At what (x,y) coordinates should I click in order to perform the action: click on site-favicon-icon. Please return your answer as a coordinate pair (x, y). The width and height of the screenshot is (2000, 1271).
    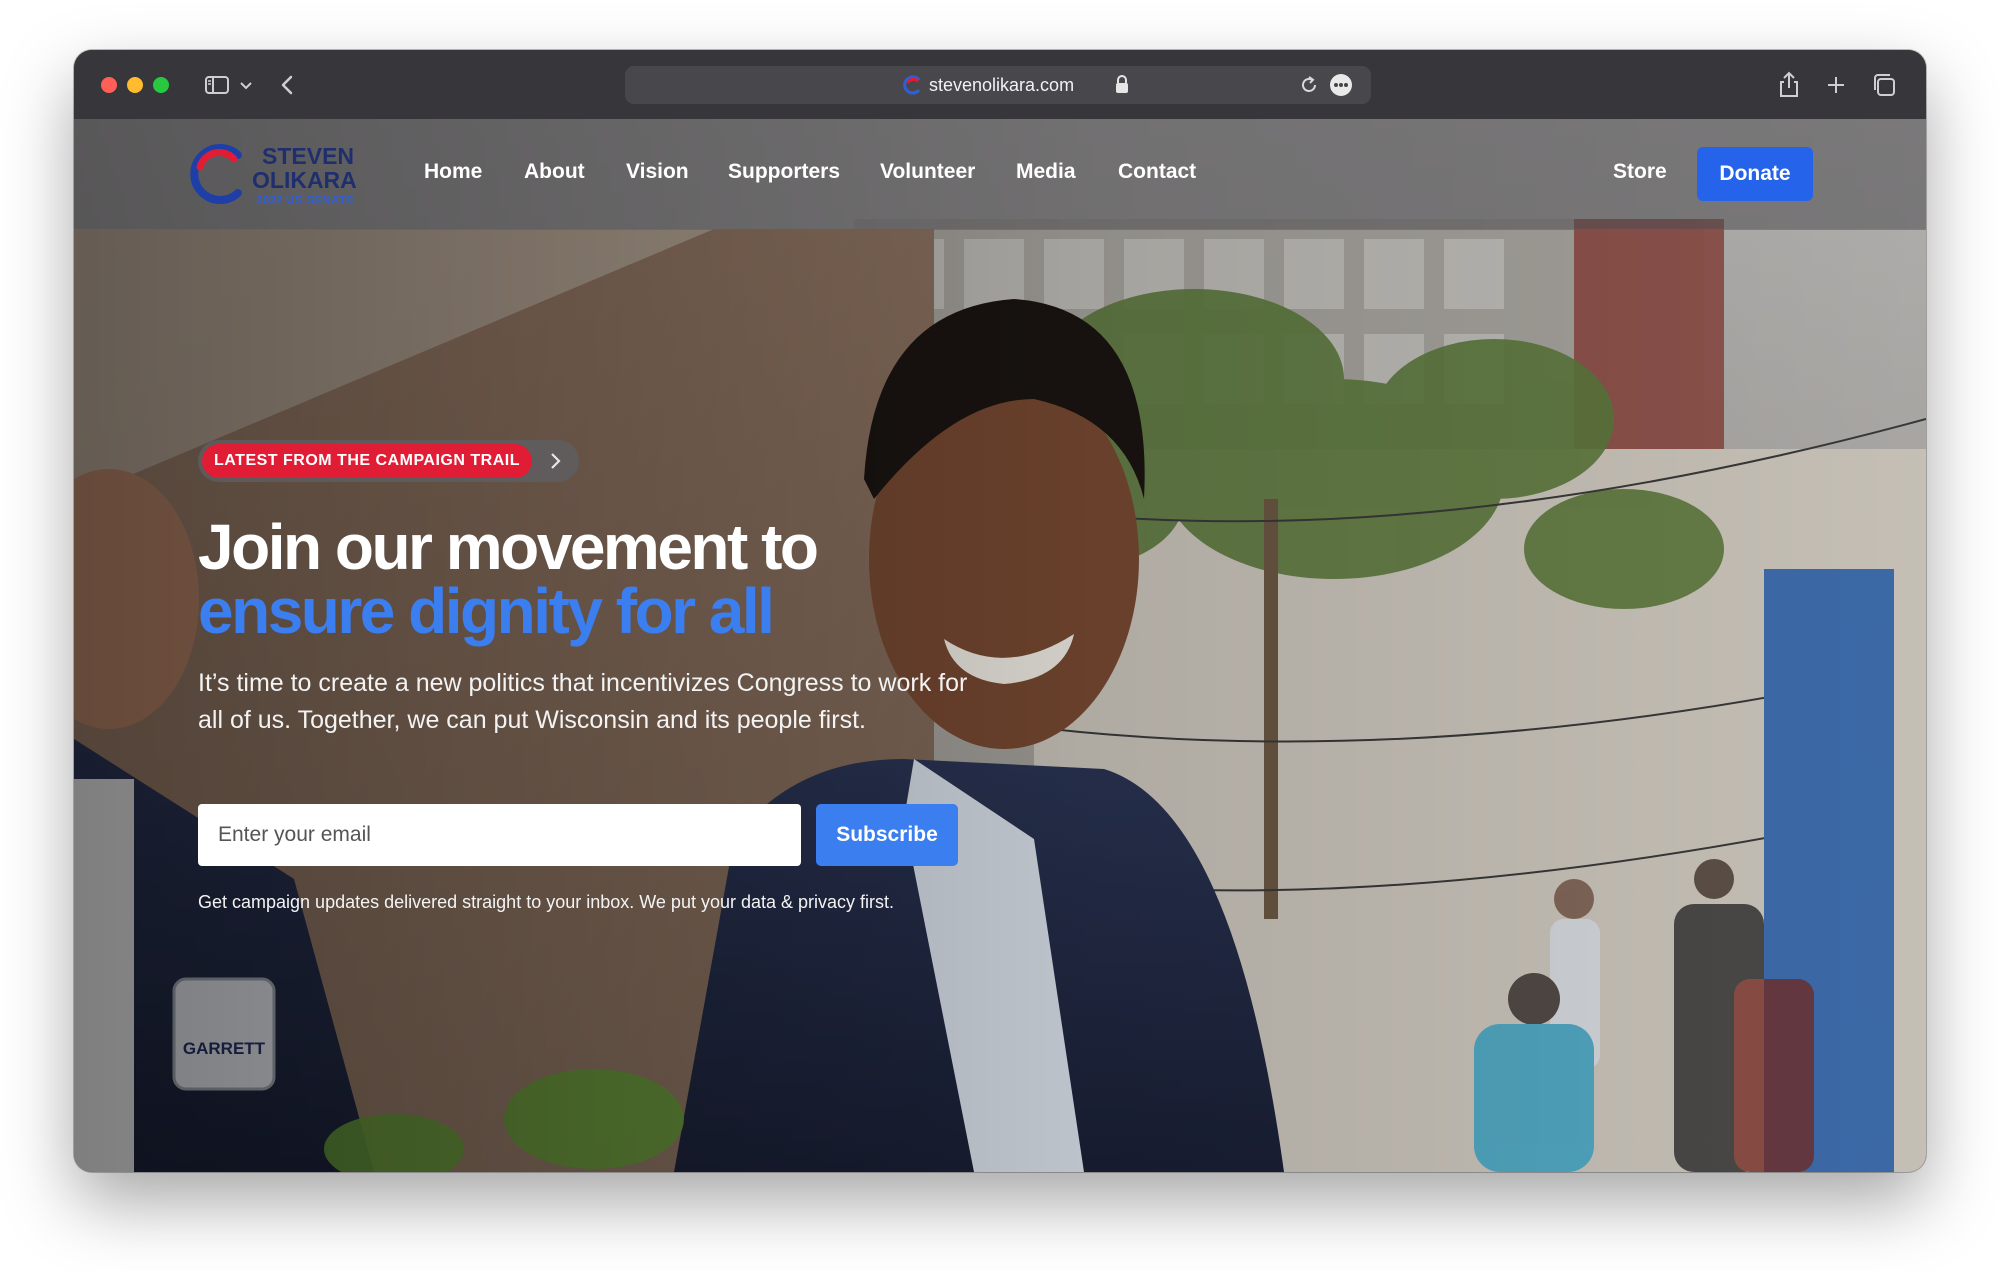
    Looking at the image, I should click on (912, 85).